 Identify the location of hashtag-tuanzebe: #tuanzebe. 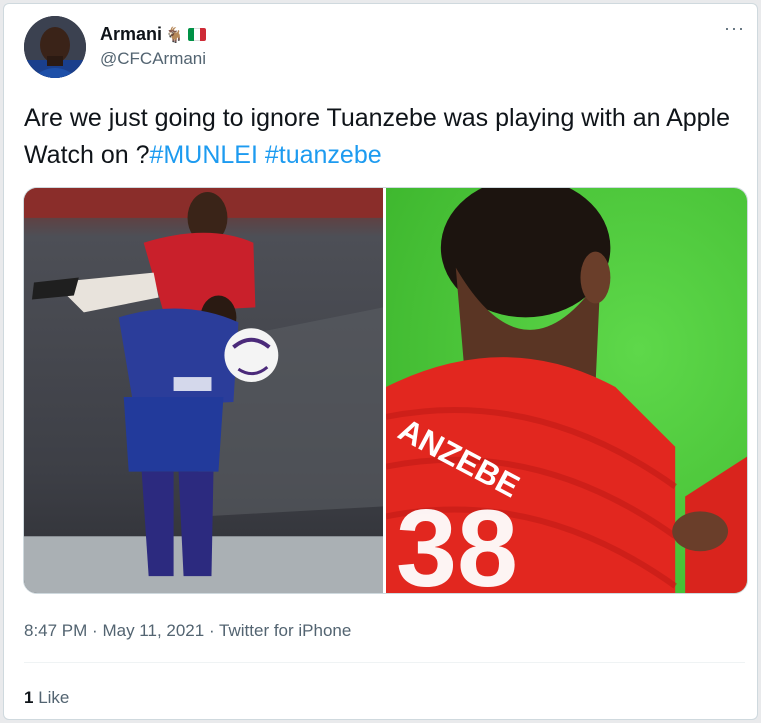
(323, 155).